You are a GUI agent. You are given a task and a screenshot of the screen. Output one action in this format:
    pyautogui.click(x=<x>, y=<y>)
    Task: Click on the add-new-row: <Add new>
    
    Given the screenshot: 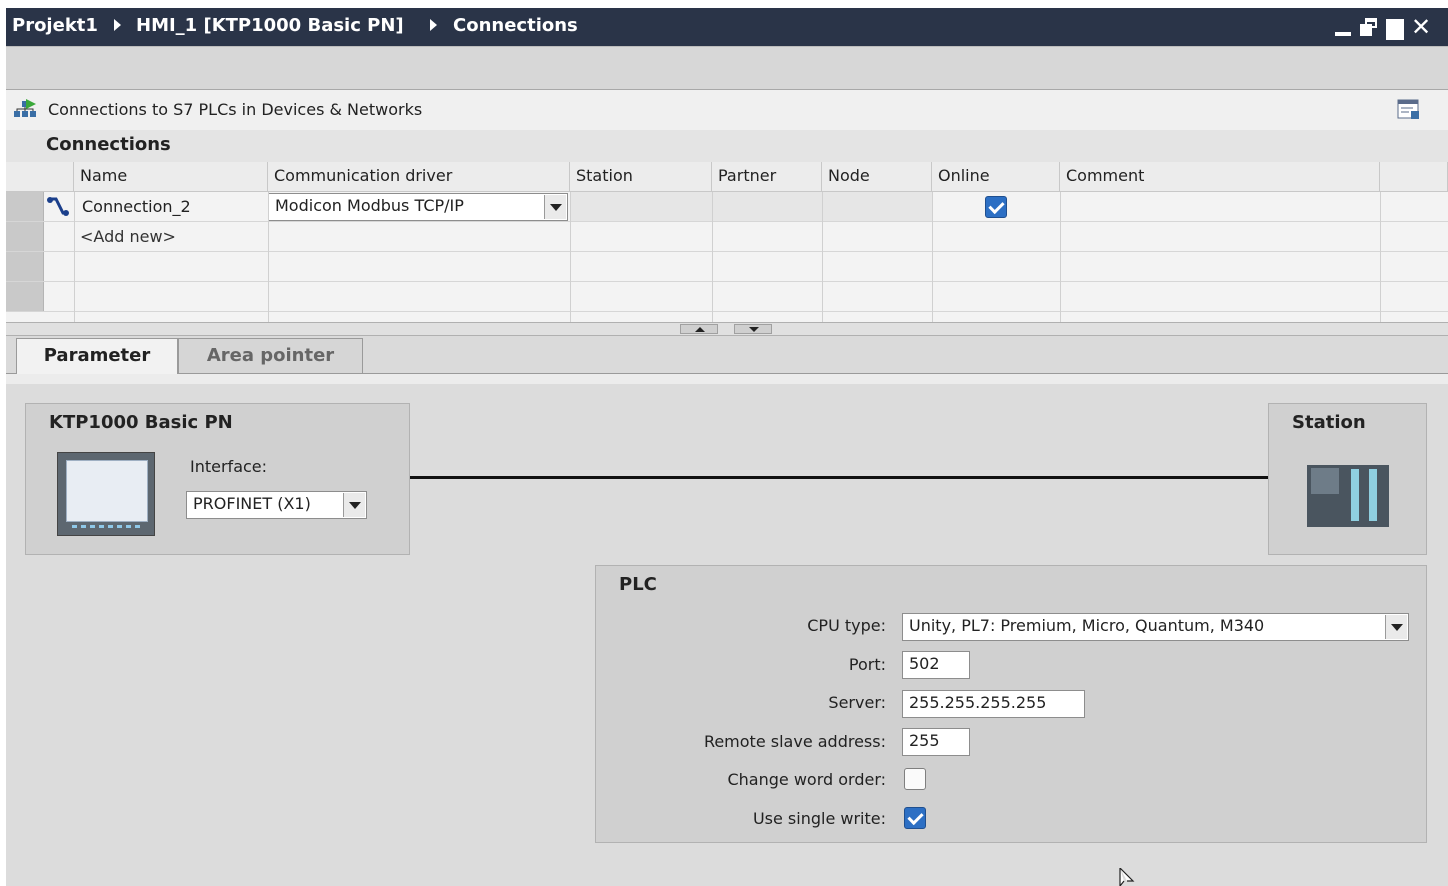 What is the action you would take?
    pyautogui.click(x=128, y=236)
    